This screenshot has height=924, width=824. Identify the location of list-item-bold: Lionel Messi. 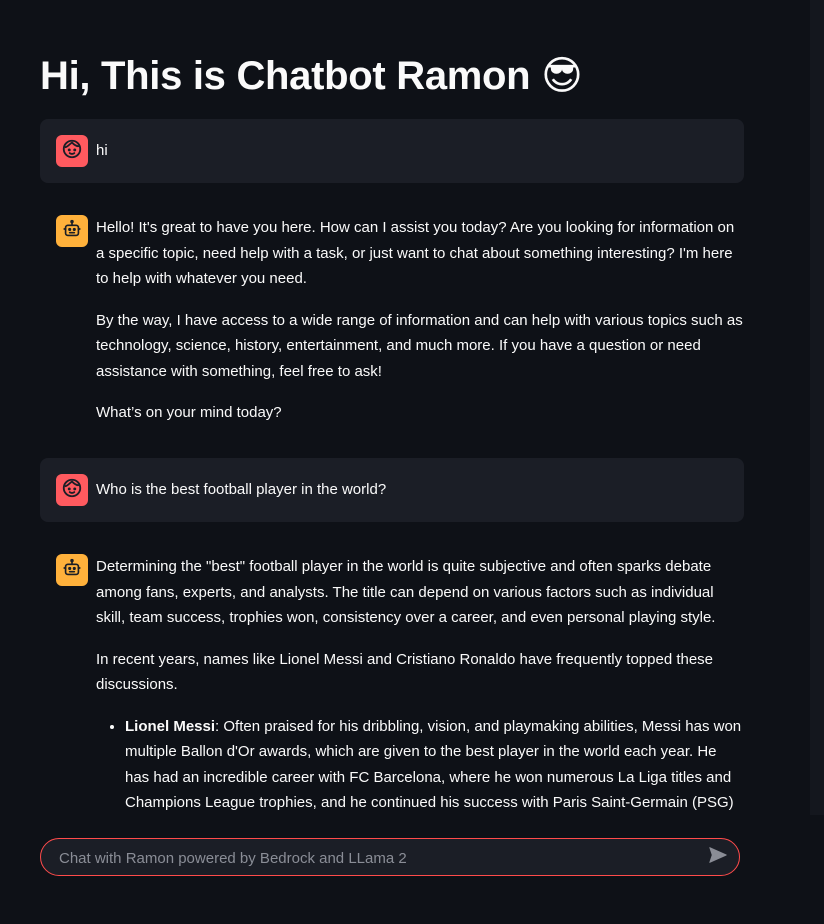
(170, 726).